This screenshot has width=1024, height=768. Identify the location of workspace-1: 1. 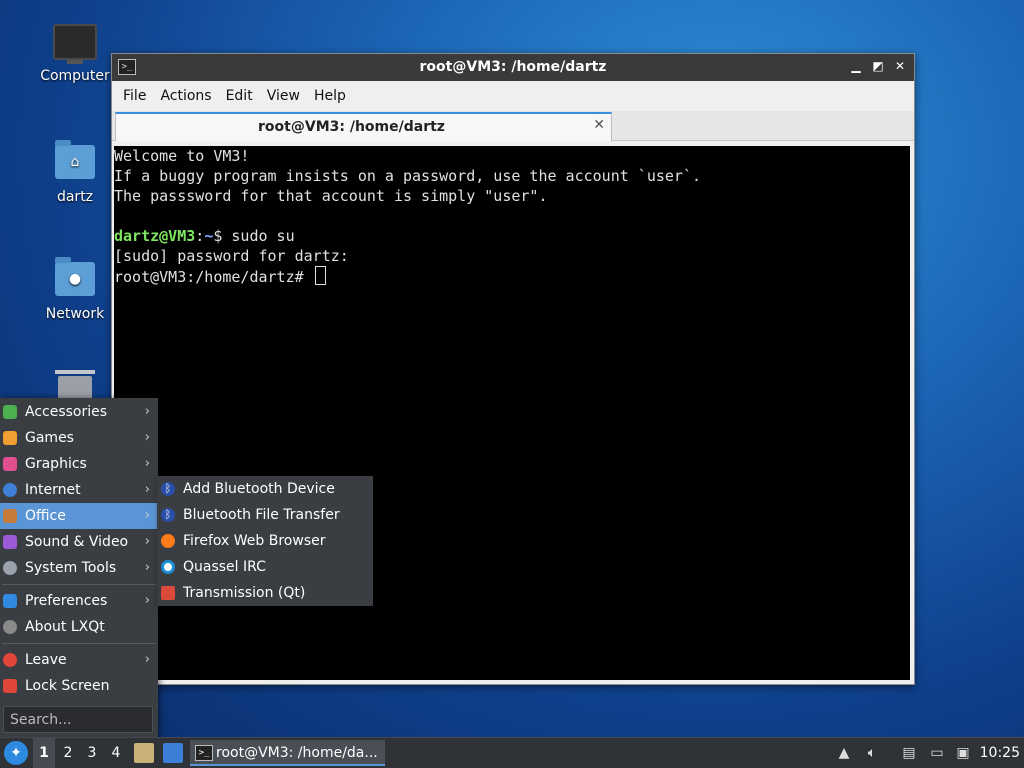
(44, 753).